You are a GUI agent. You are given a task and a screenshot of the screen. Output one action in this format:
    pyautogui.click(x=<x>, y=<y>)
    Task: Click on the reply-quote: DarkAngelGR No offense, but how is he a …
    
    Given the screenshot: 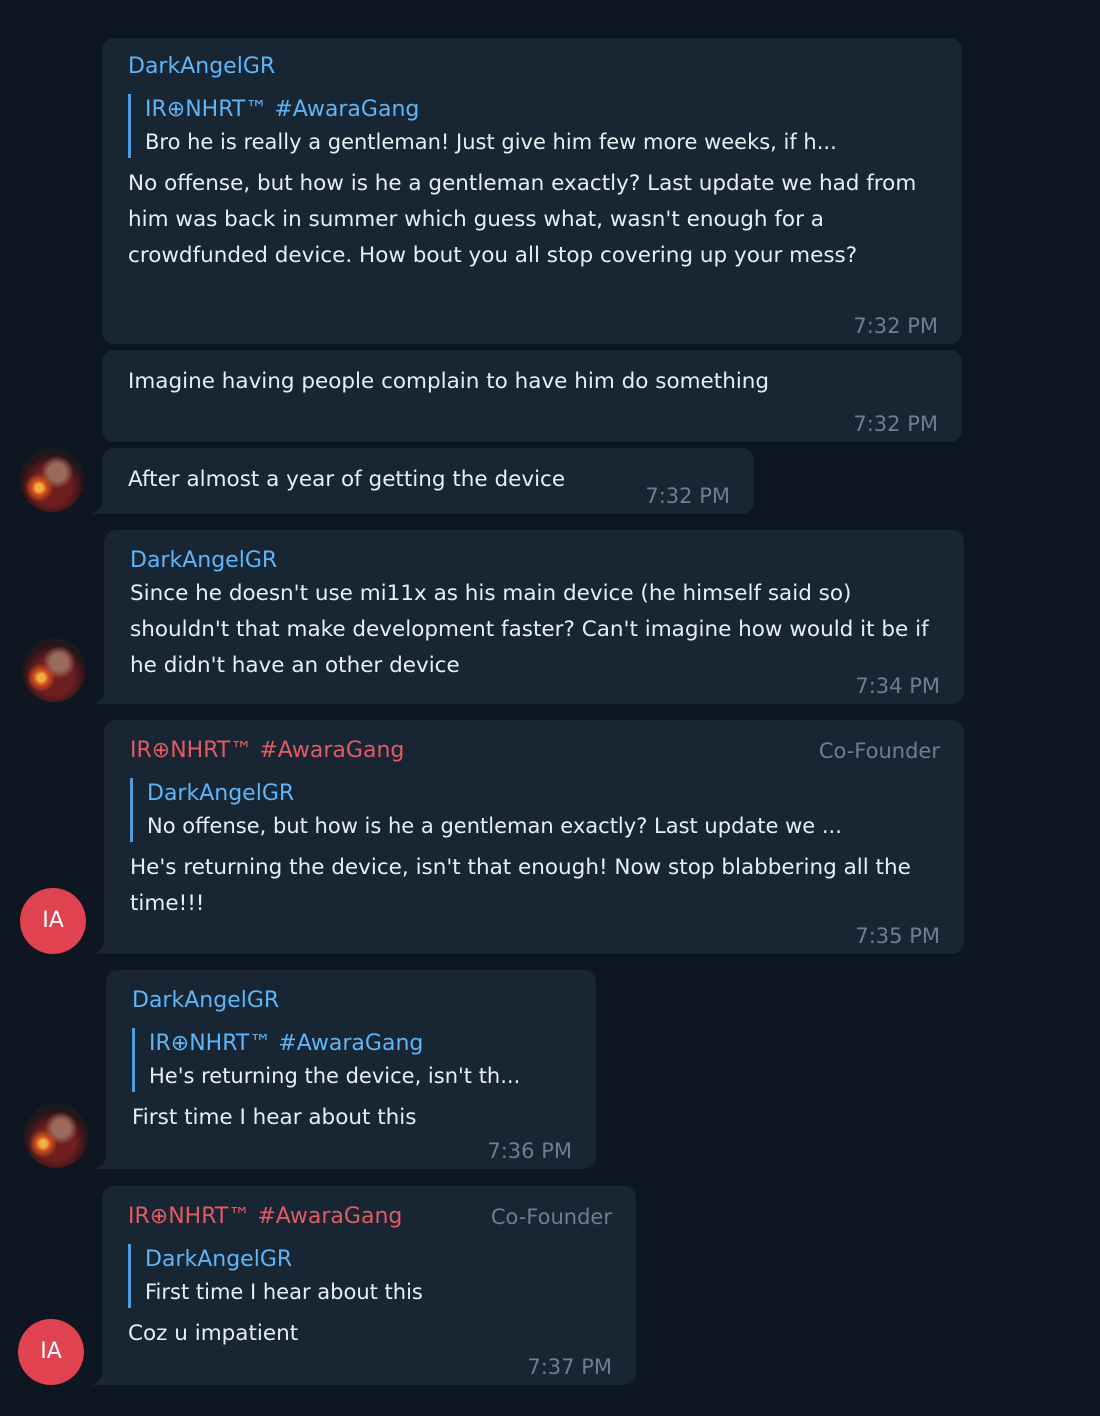 What is the action you would take?
    pyautogui.click(x=535, y=810)
    